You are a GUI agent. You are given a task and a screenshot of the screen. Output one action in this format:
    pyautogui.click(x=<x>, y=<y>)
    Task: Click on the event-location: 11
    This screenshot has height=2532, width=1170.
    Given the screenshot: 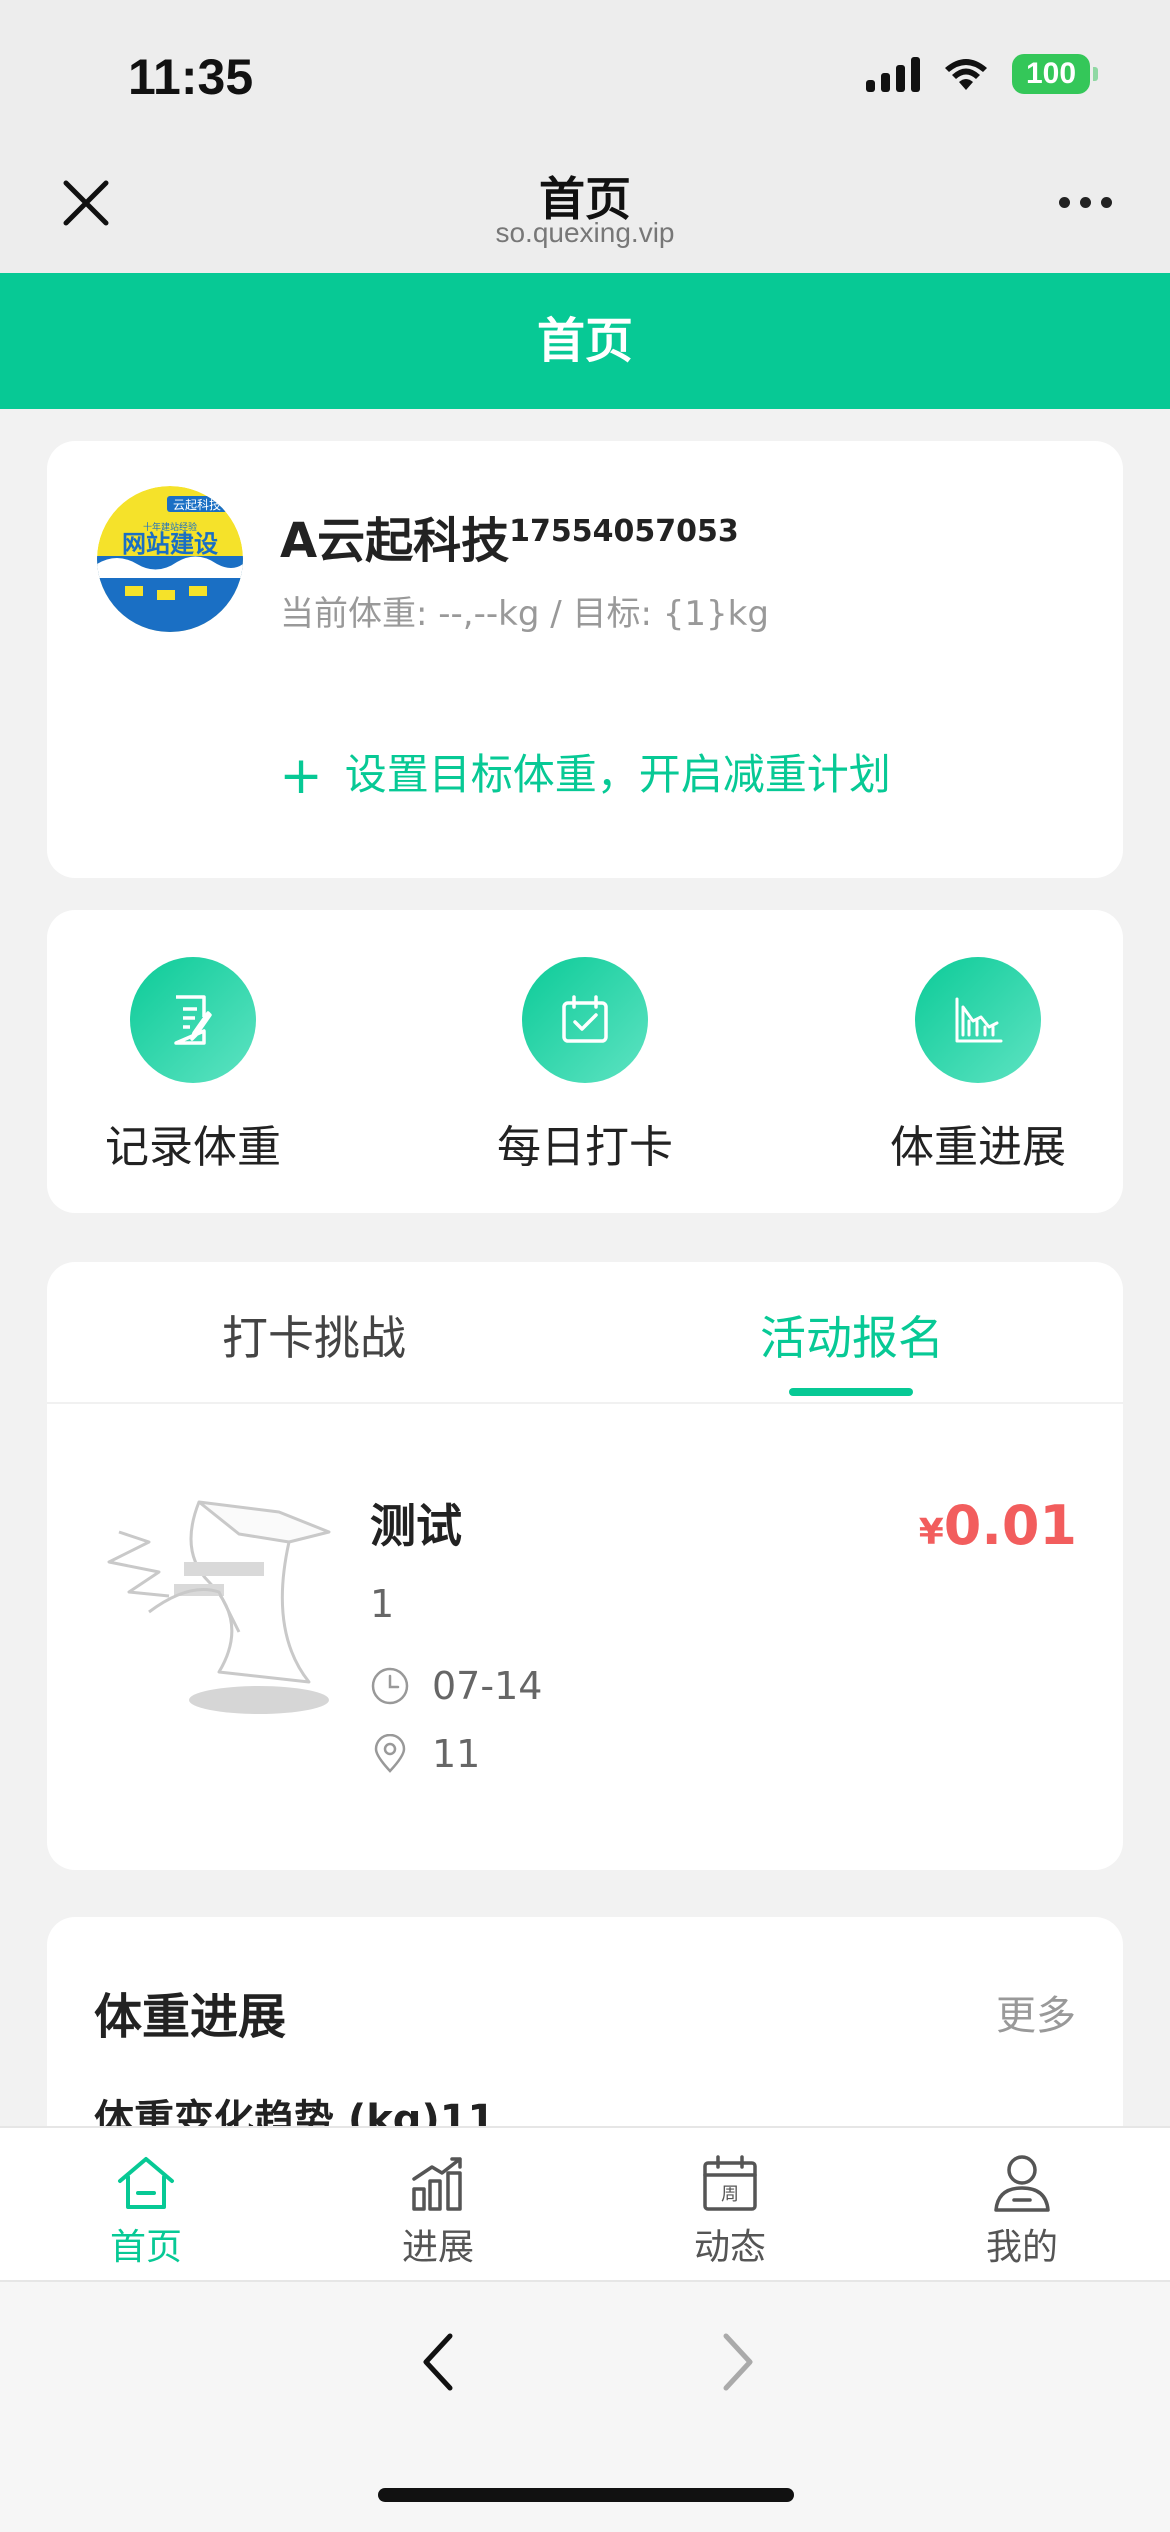 What is the action you would take?
    pyautogui.click(x=456, y=1754)
    